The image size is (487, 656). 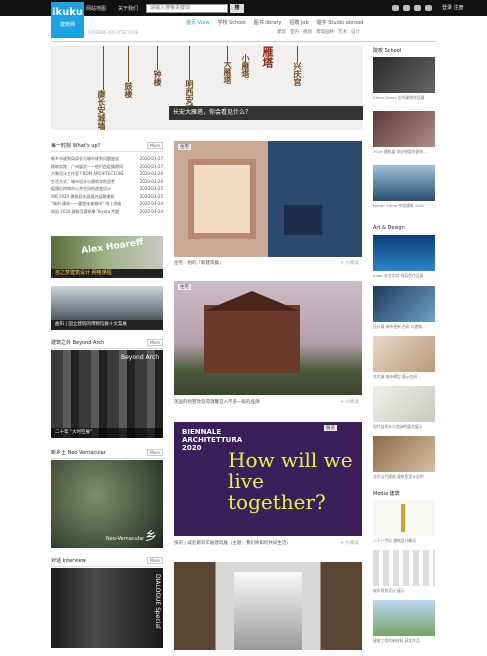 What do you see at coordinates (231, 22) in the screenshot?
I see `nav-item-school: 学校 School` at bounding box center [231, 22].